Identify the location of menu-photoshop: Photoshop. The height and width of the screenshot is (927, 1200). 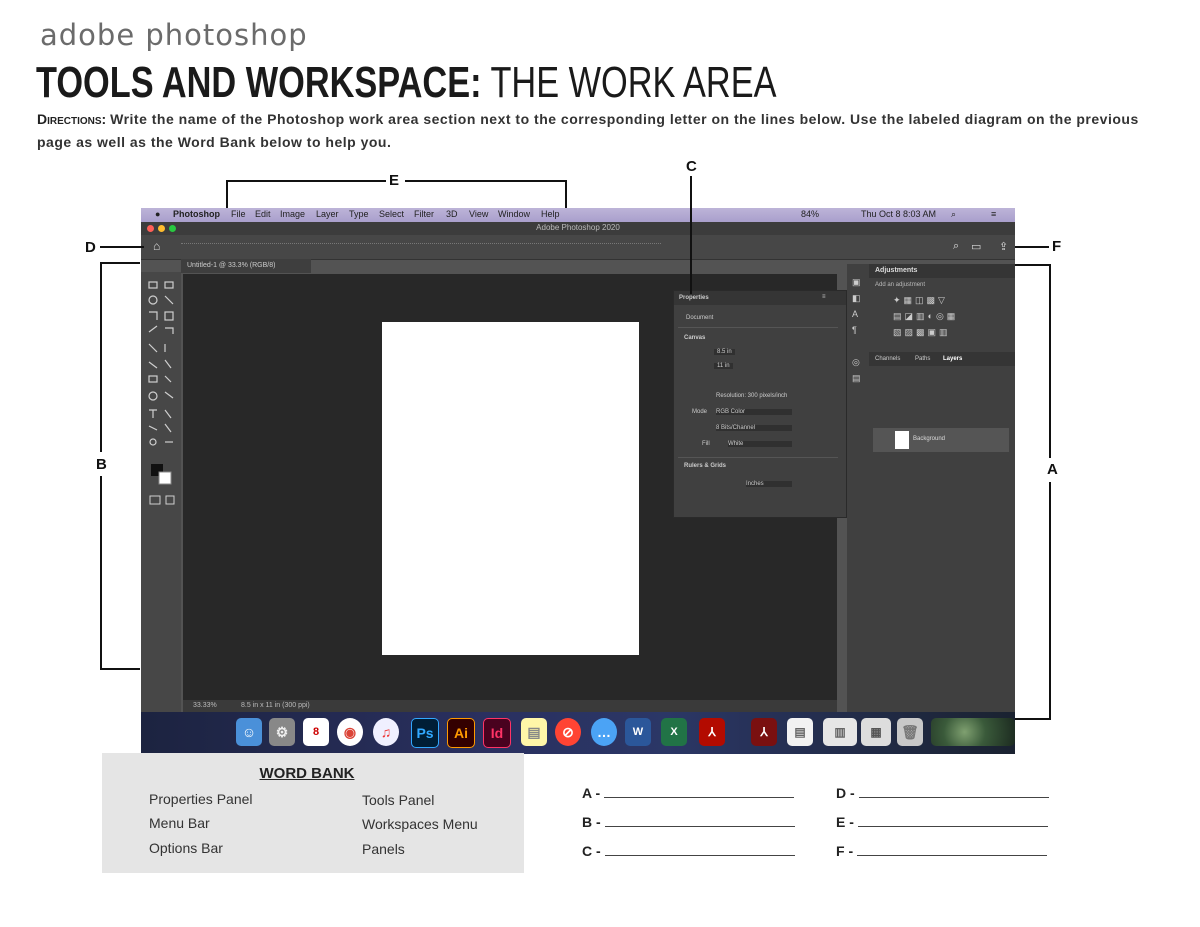
(196, 214).